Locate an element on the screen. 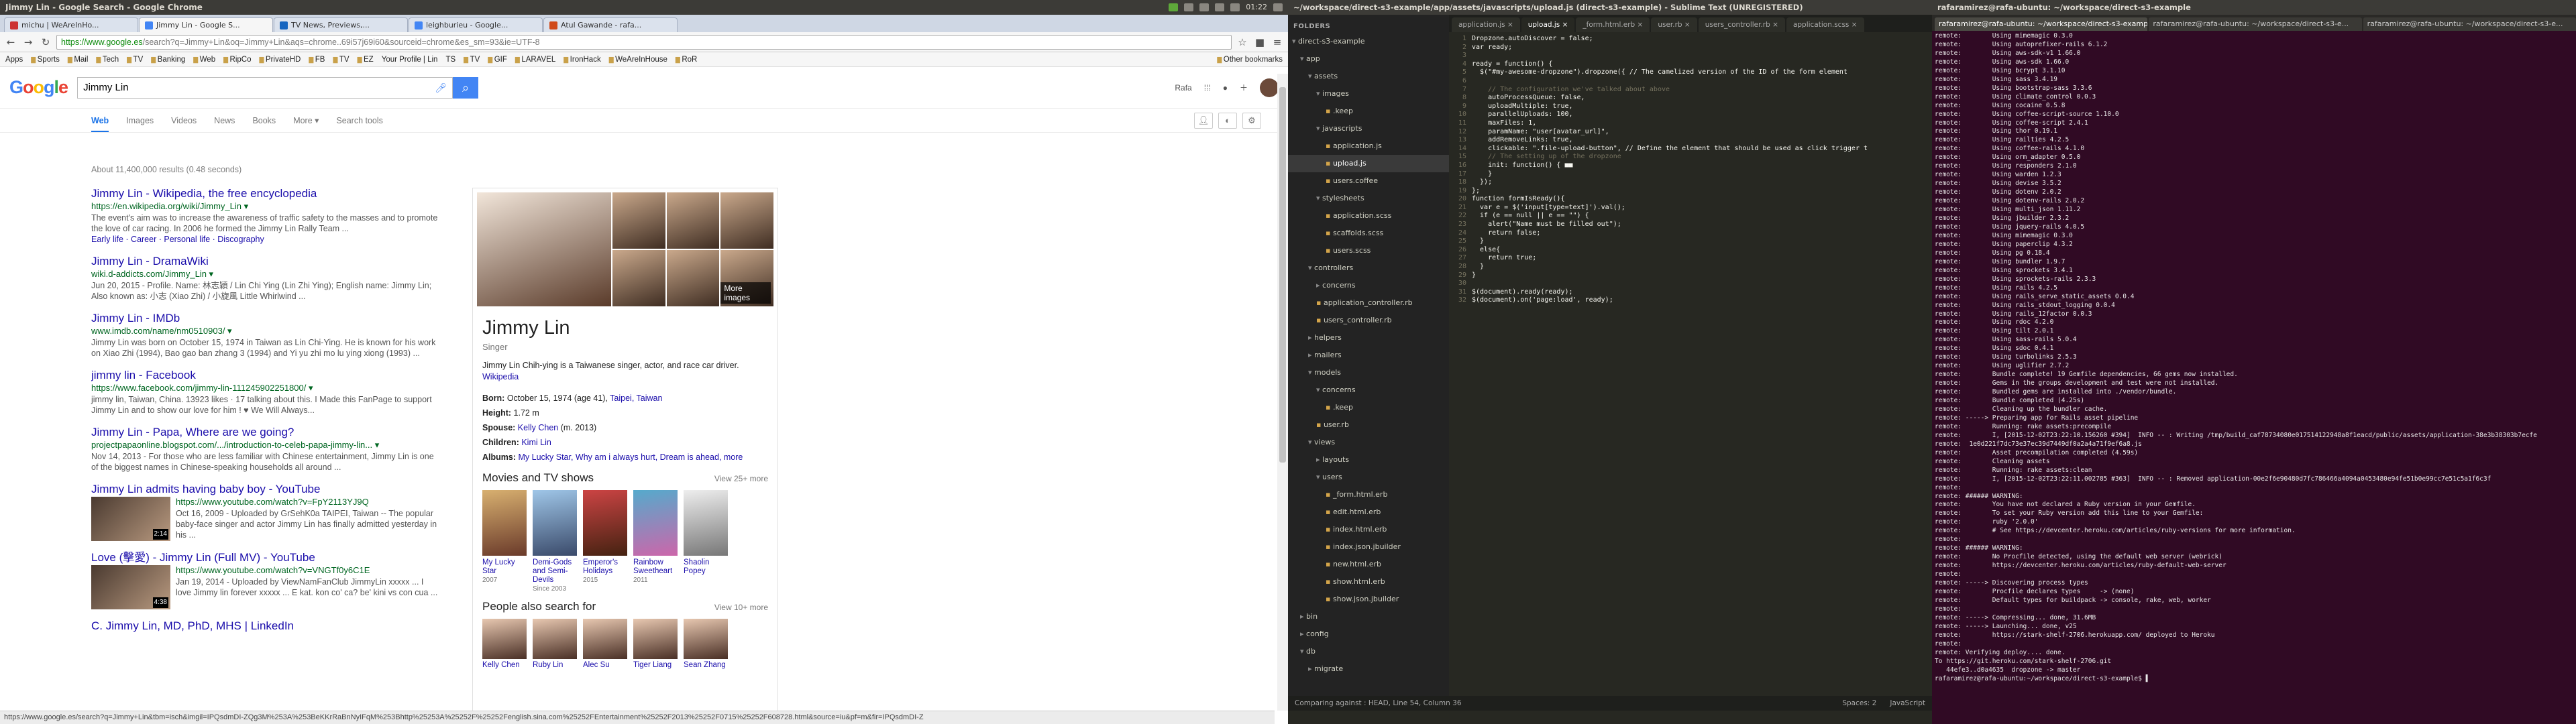 This screenshot has height=724, width=2576. file-item: users.scss is located at coordinates (1368, 250).